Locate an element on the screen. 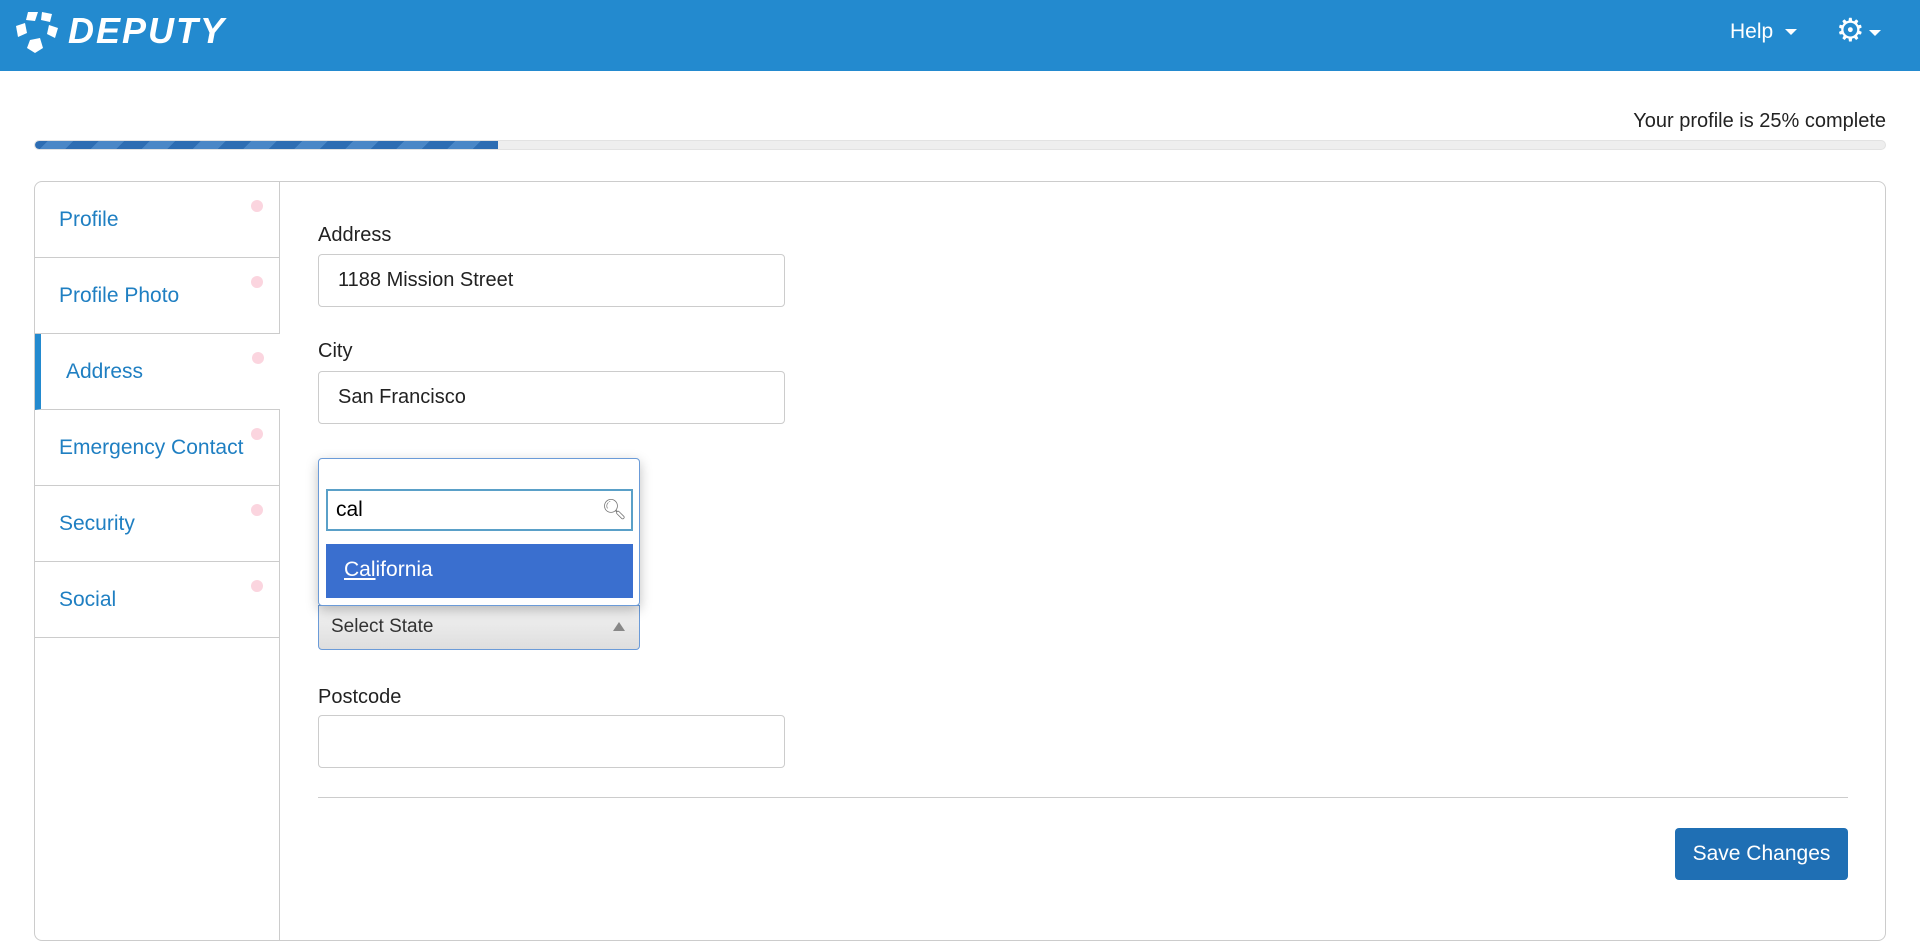 The width and height of the screenshot is (1920, 941). postcode-input is located at coordinates (551, 741).